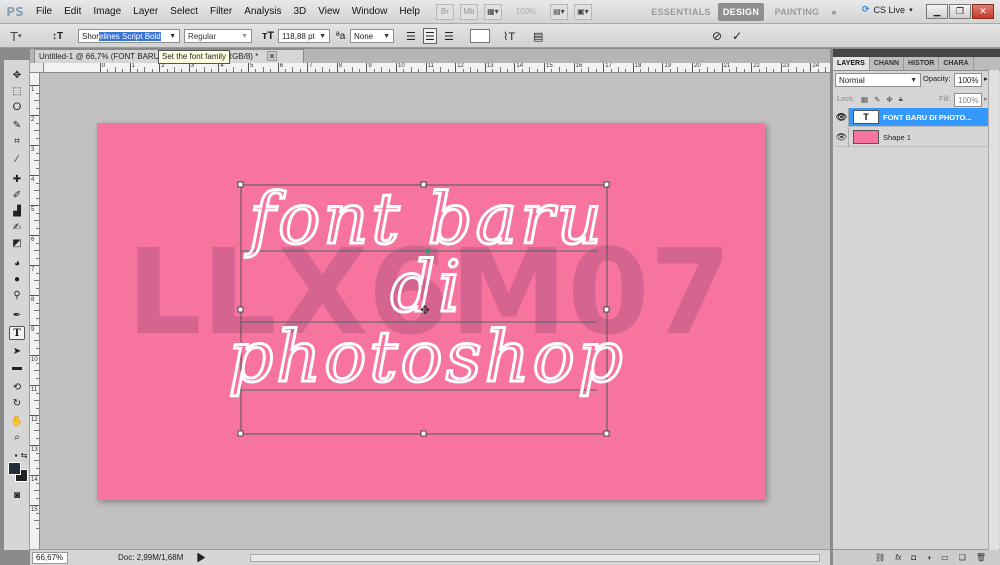 The height and width of the screenshot is (565, 1000). Describe the element at coordinates (741, 12) in the screenshot. I see `workspace-design: DESIGN` at that location.